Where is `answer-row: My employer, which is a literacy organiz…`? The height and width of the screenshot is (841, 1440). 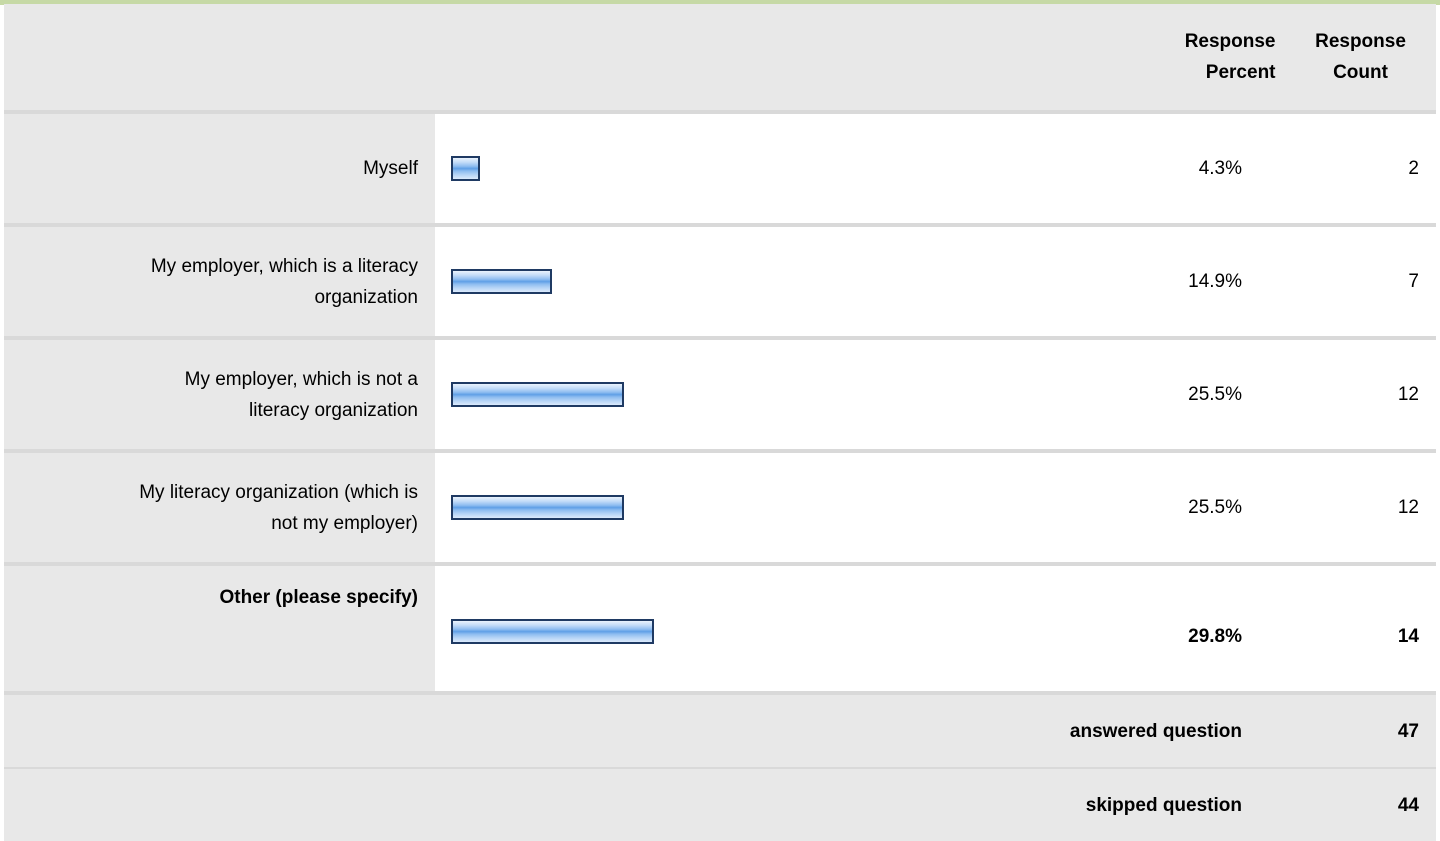
answer-row: My employer, which is a literacy organiz… is located at coordinates (720, 281).